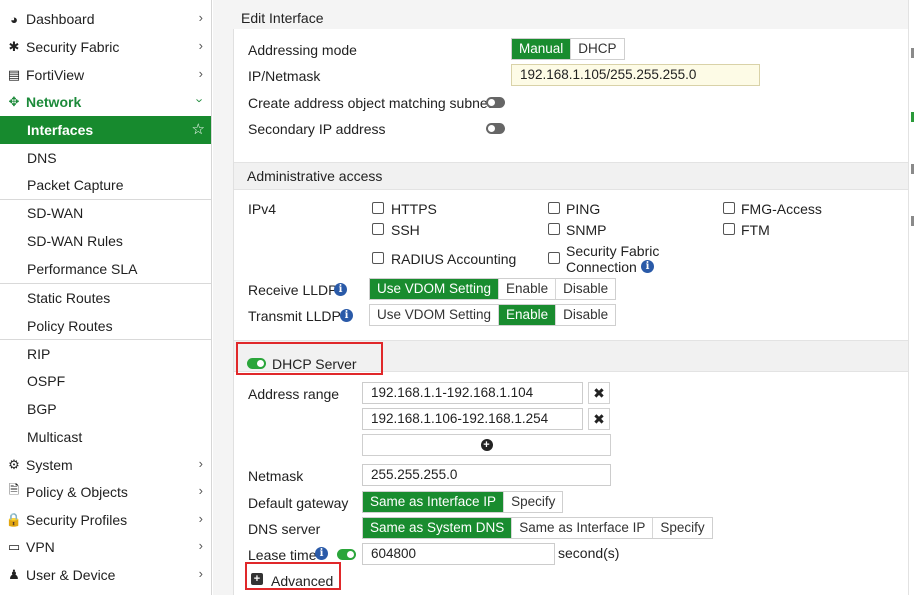  I want to click on laptop-icon: ▭, so click(14, 546).